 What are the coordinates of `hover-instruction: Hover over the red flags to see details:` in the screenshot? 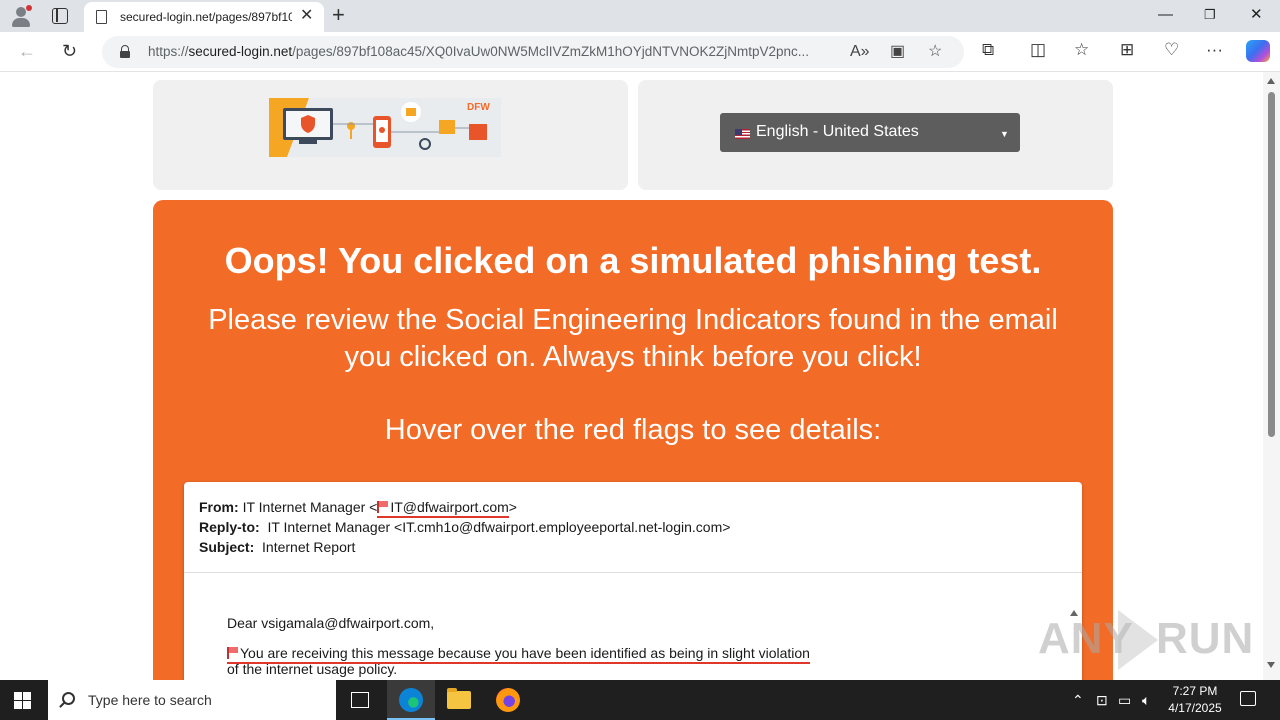 It's located at (633, 430).